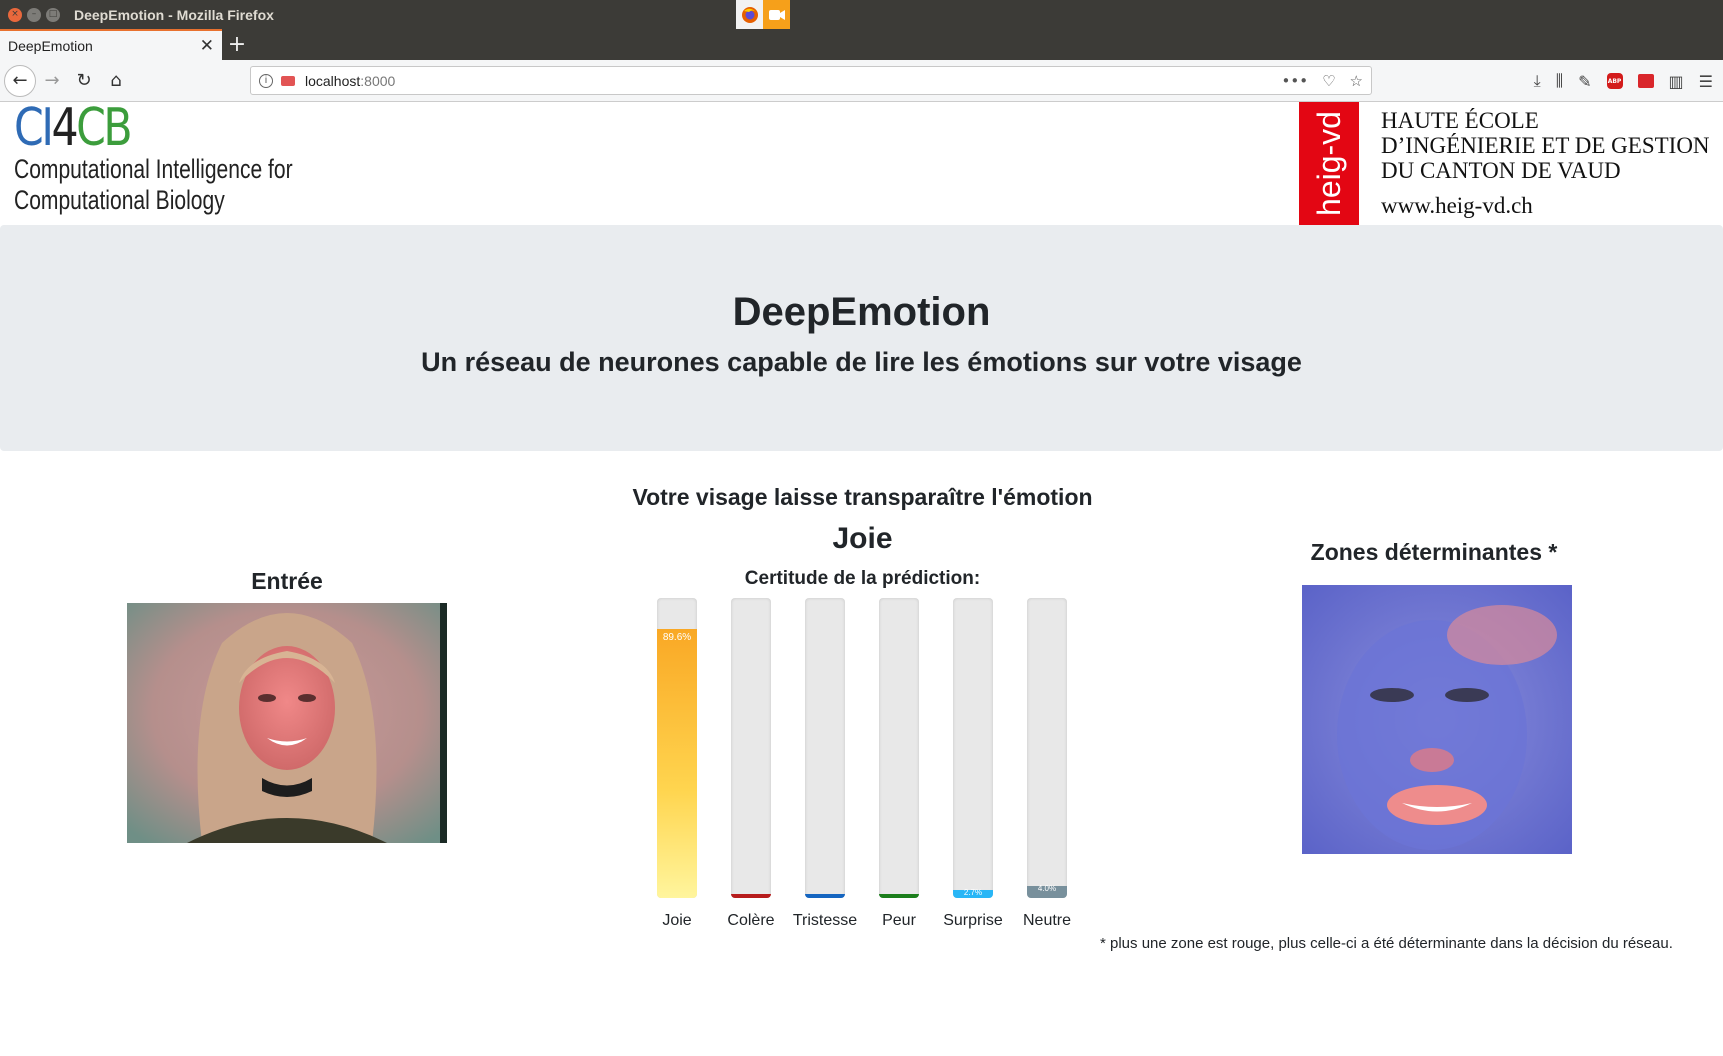  I want to click on bar-colère: Colère, so click(749, 768).